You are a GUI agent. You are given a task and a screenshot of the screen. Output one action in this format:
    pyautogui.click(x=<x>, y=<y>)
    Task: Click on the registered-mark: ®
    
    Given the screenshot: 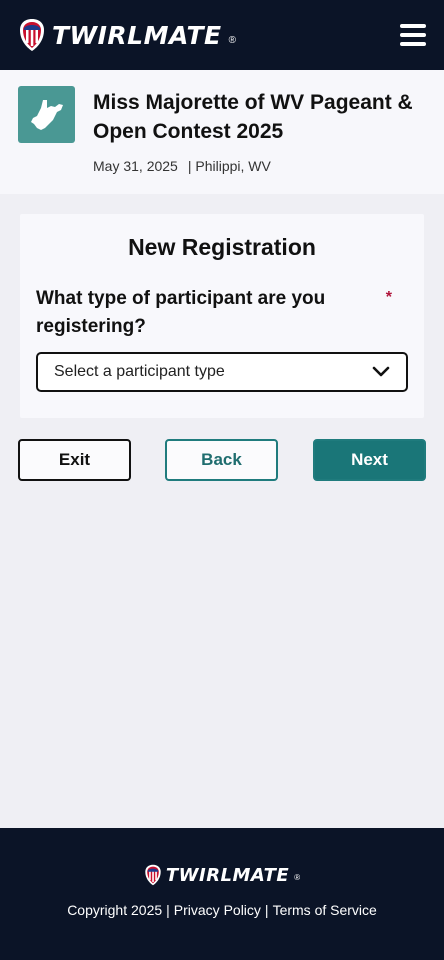 What is the action you would take?
    pyautogui.click(x=232, y=40)
    